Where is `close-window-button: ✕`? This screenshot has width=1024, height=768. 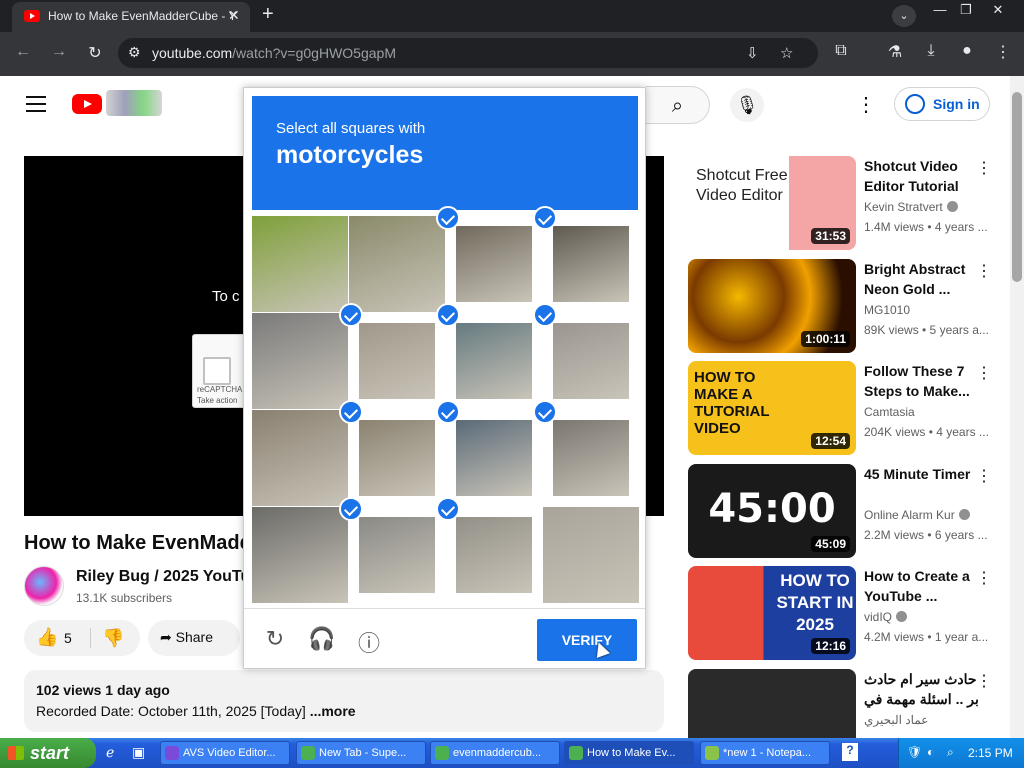 close-window-button: ✕ is located at coordinates (998, 10).